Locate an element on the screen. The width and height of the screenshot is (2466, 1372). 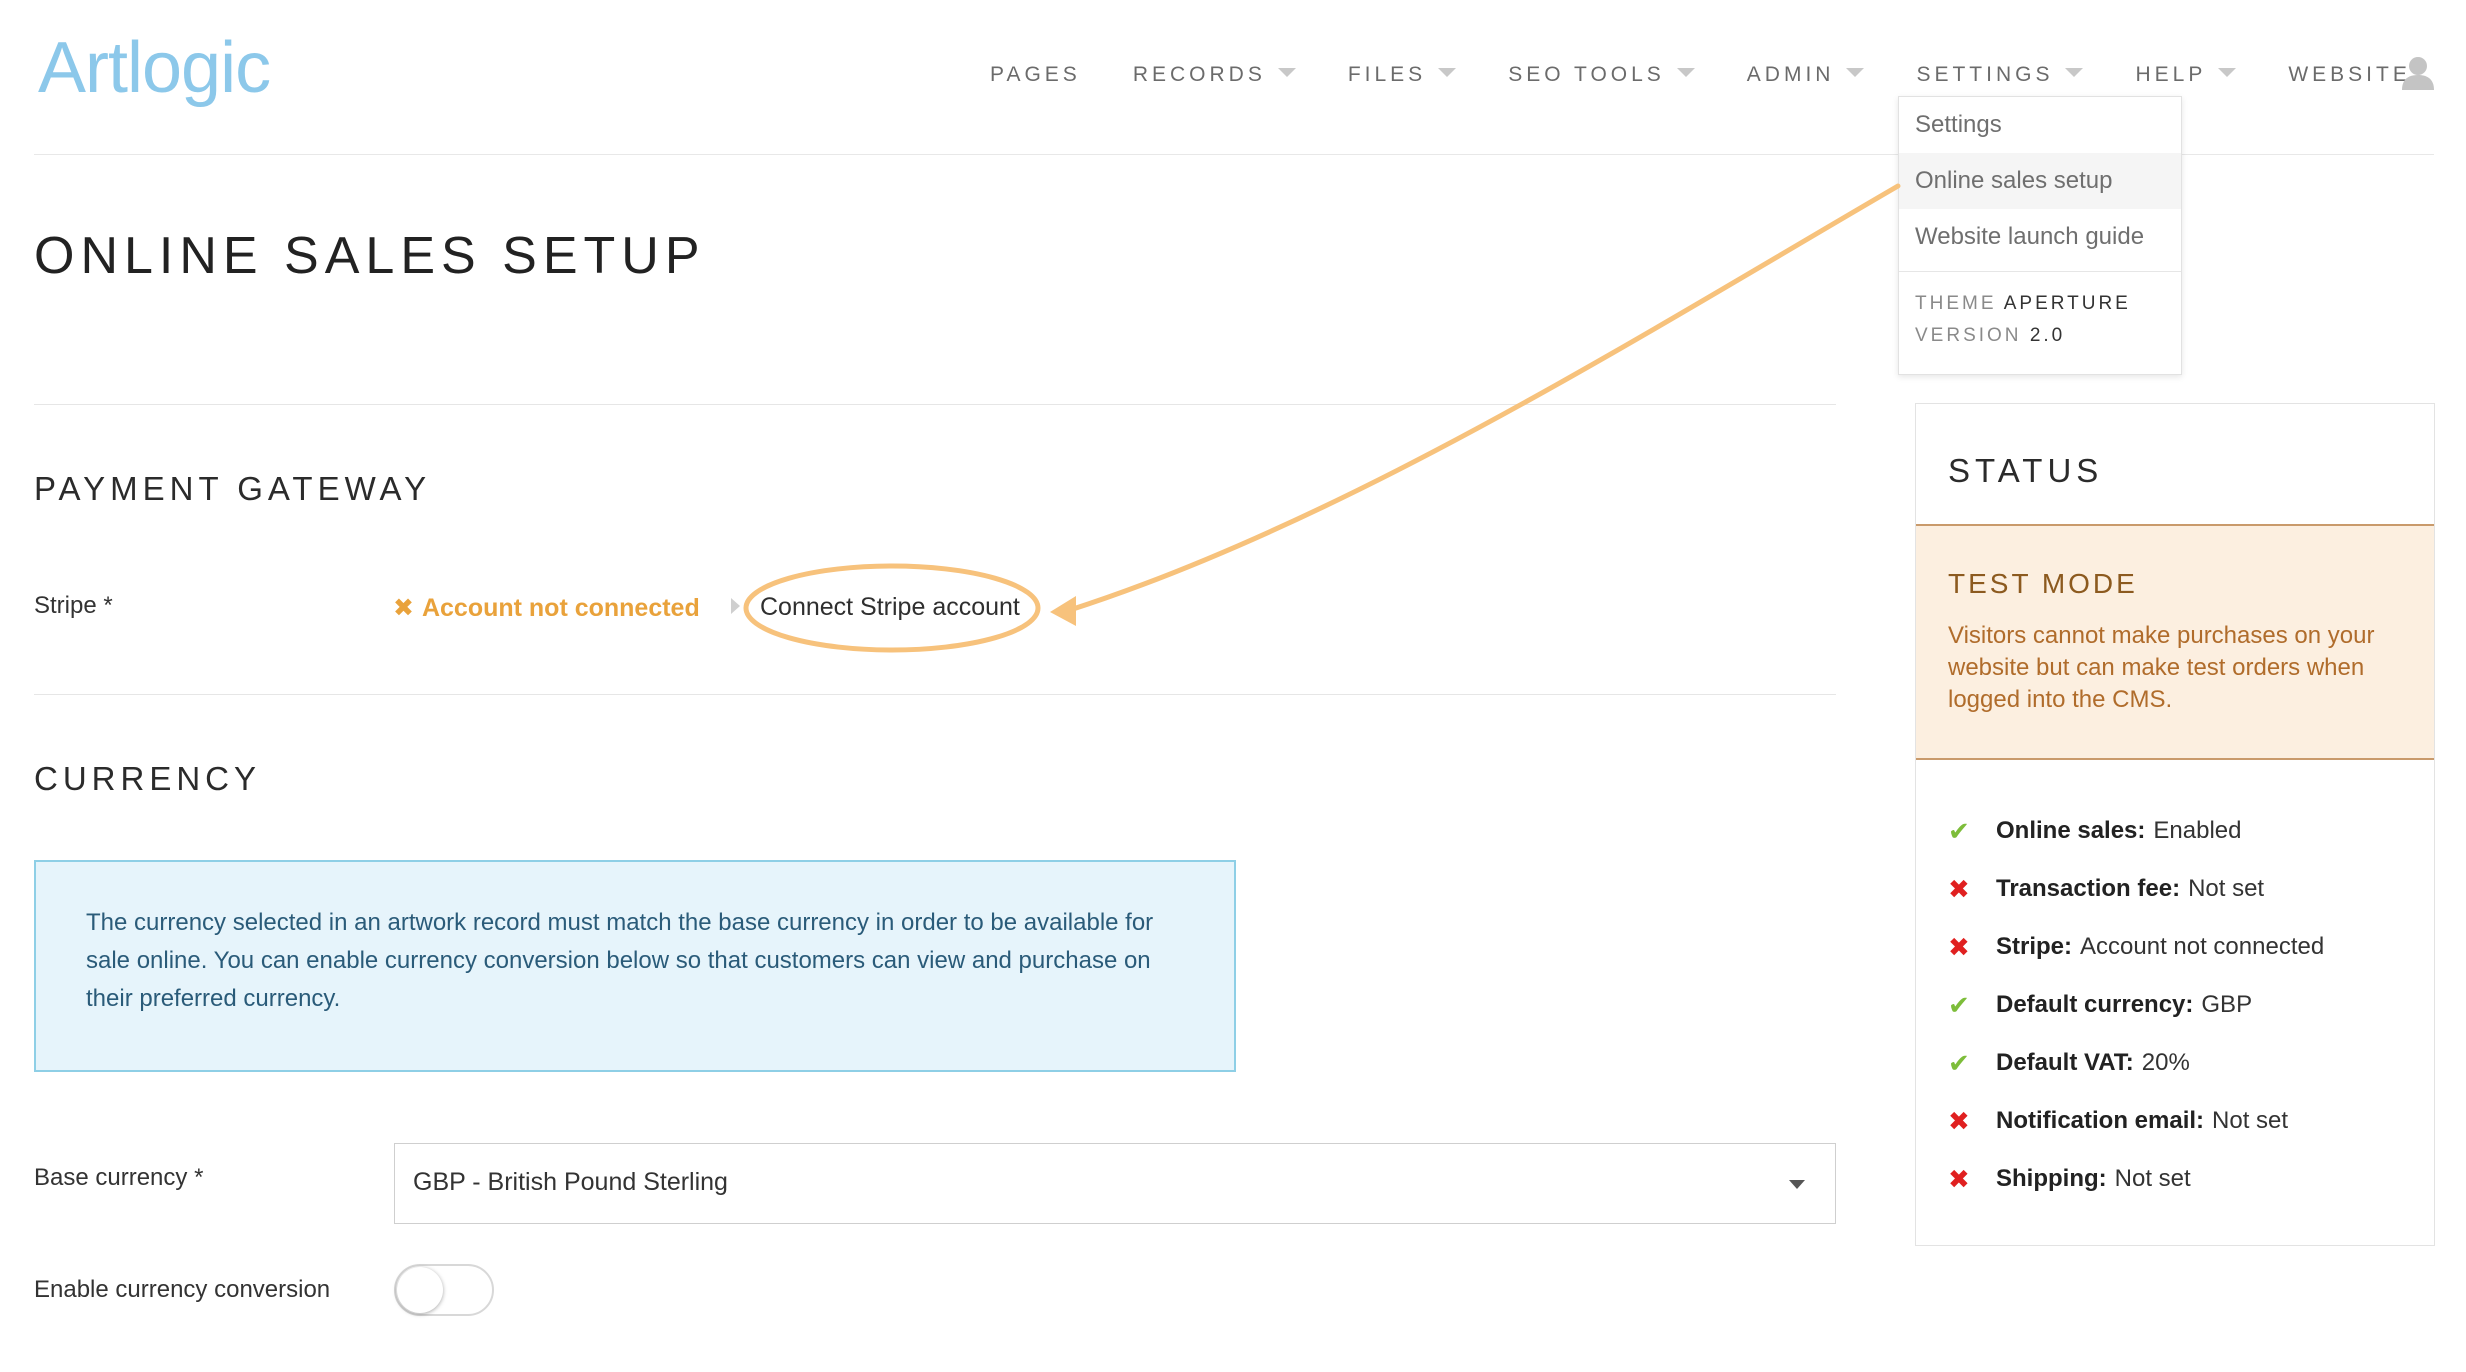
annotation-arrow-head is located at coordinates (1063, 611).